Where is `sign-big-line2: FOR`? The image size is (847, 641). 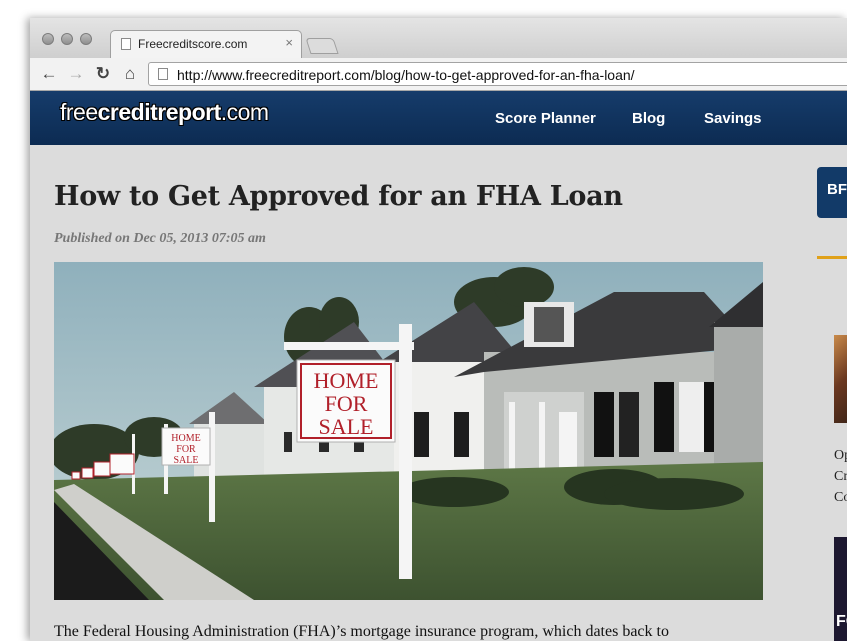 sign-big-line2: FOR is located at coordinates (346, 403).